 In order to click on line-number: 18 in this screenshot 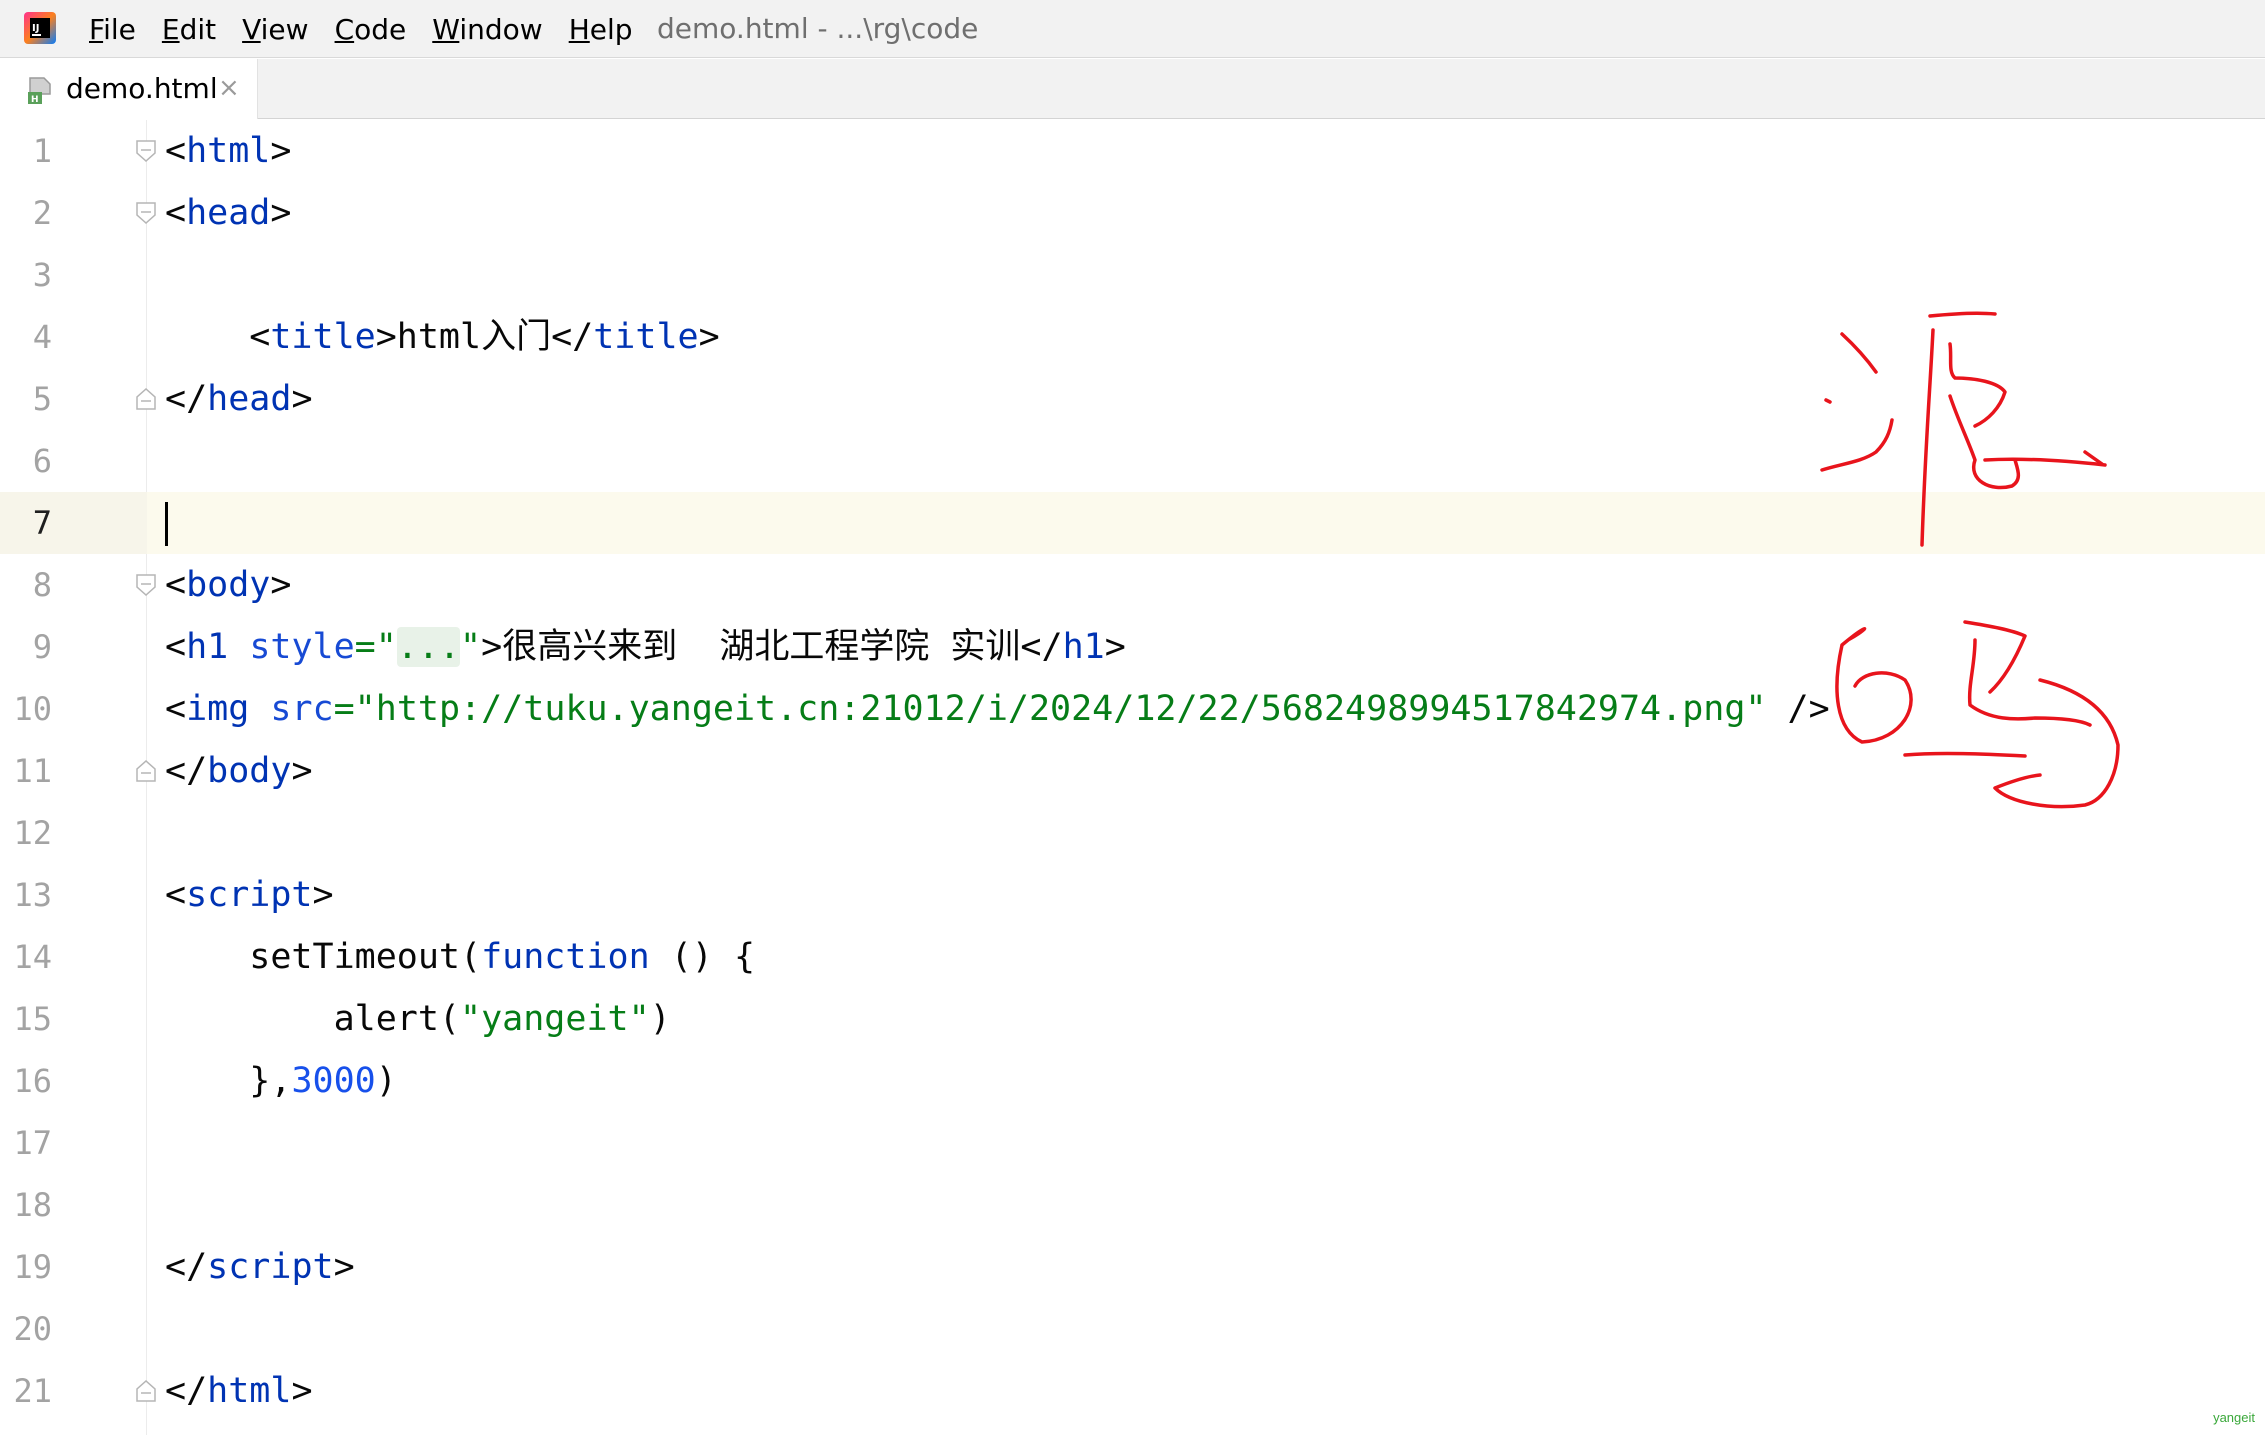, I will do `click(32, 1205)`.